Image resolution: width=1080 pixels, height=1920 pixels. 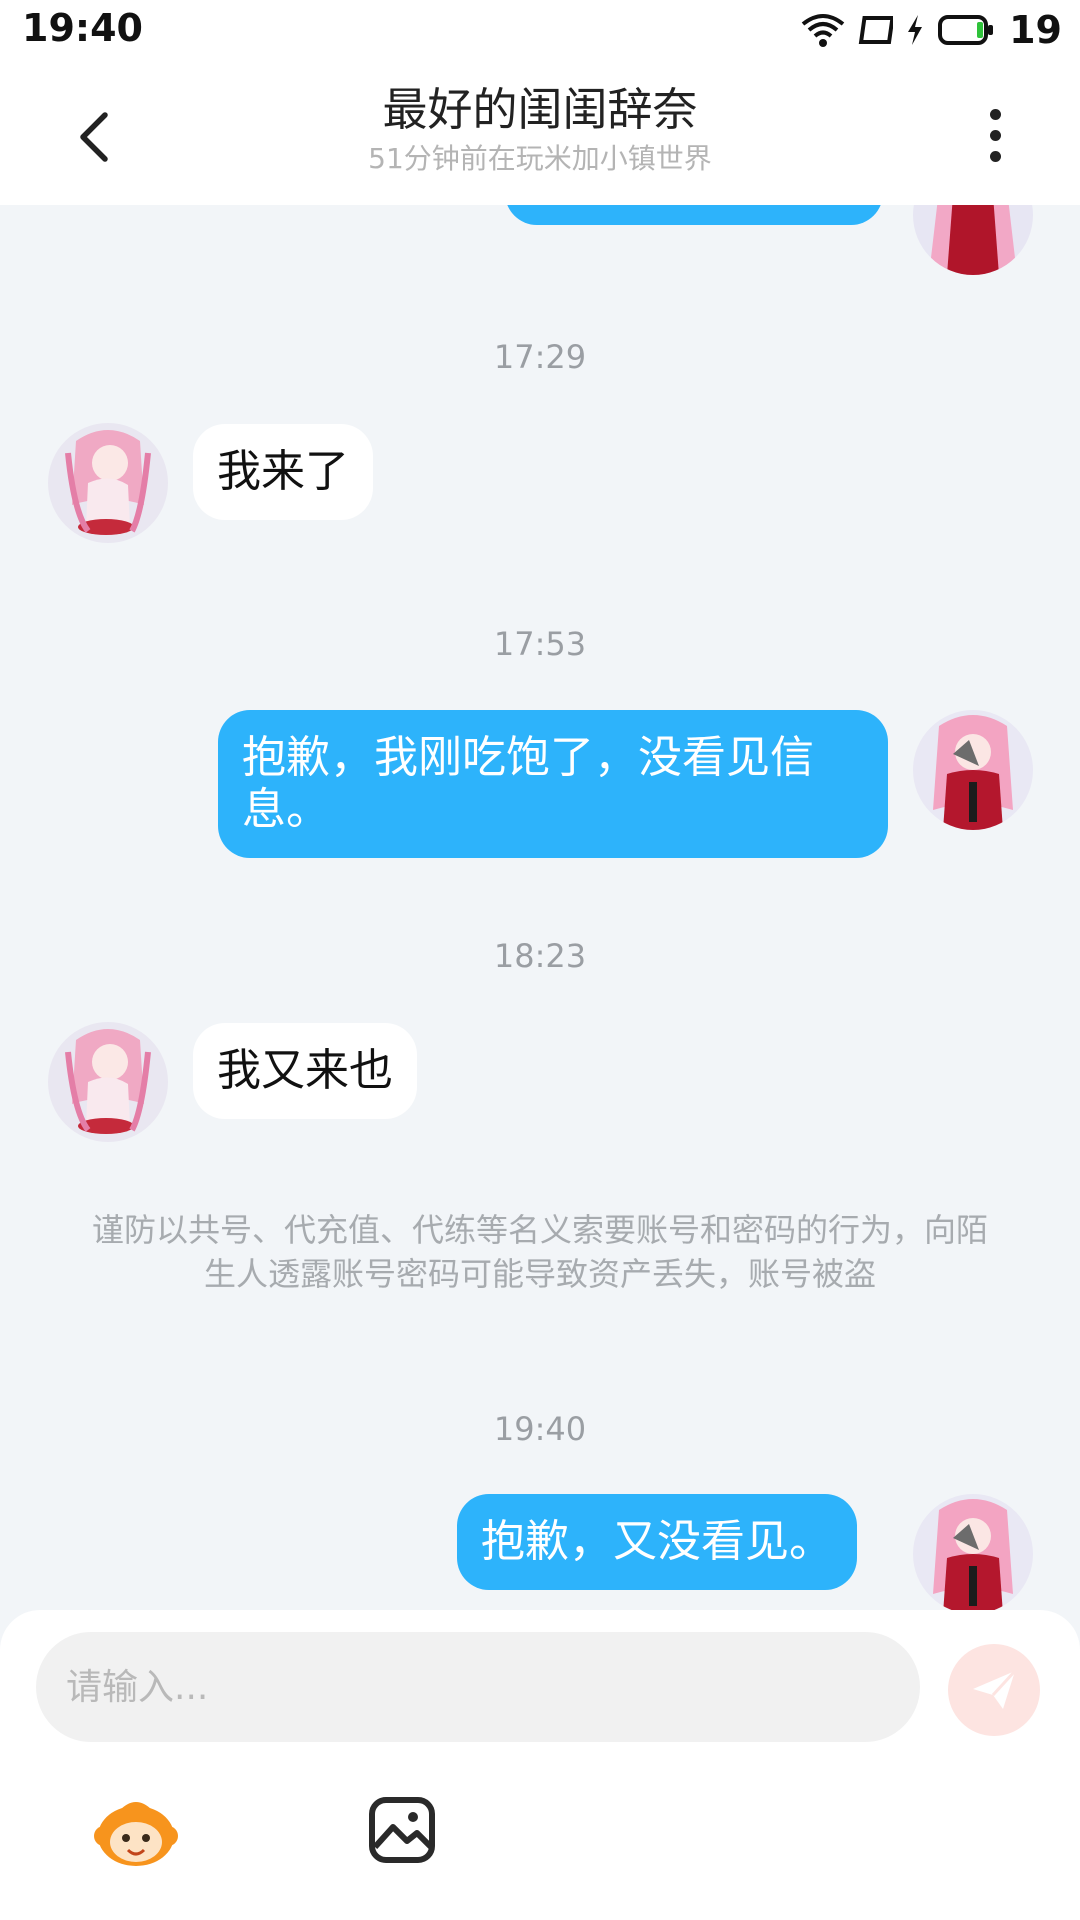 What do you see at coordinates (966, 30) in the screenshot?
I see `battery-icon` at bounding box center [966, 30].